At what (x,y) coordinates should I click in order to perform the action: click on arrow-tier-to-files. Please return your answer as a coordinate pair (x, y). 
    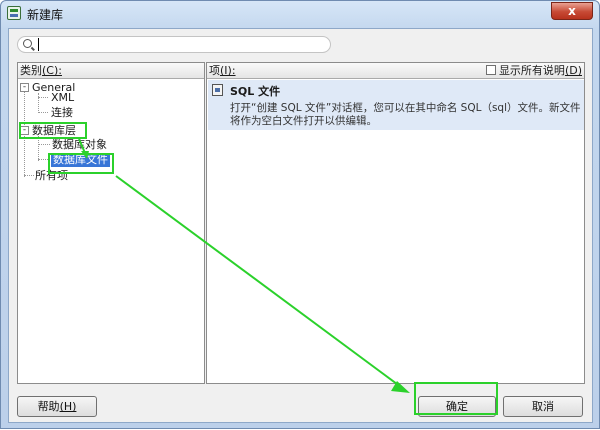
    Looking at the image, I should click on (82, 146).